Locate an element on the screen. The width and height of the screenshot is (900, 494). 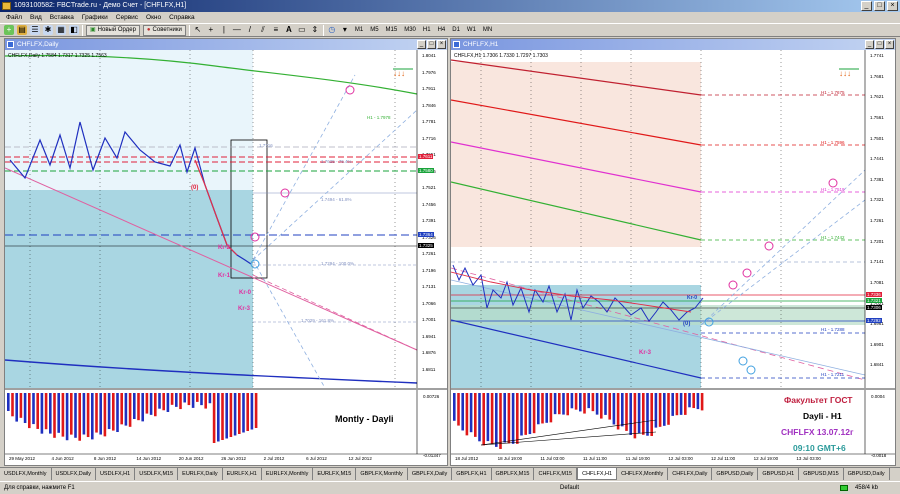
timeframe-w1: W1 is located at coordinates (471, 30).